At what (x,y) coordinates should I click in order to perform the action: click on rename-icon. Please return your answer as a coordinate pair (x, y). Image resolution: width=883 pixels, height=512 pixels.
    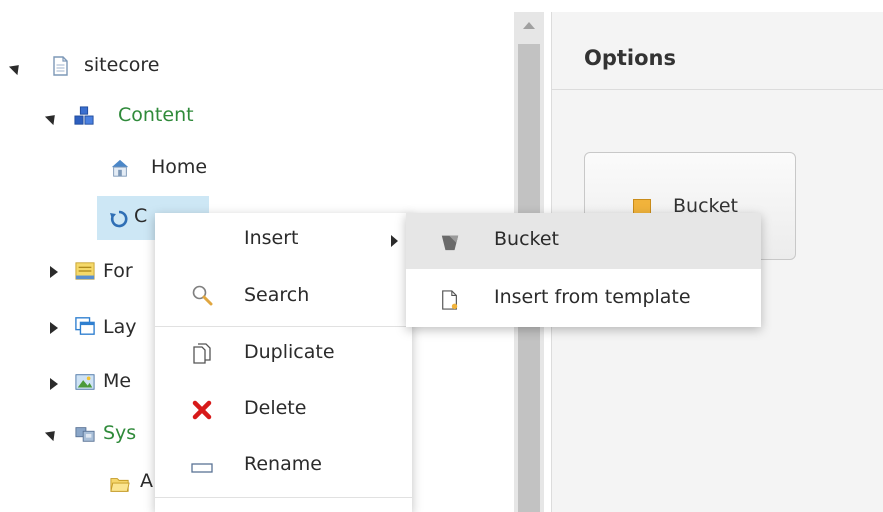
    Looking at the image, I should click on (202, 468).